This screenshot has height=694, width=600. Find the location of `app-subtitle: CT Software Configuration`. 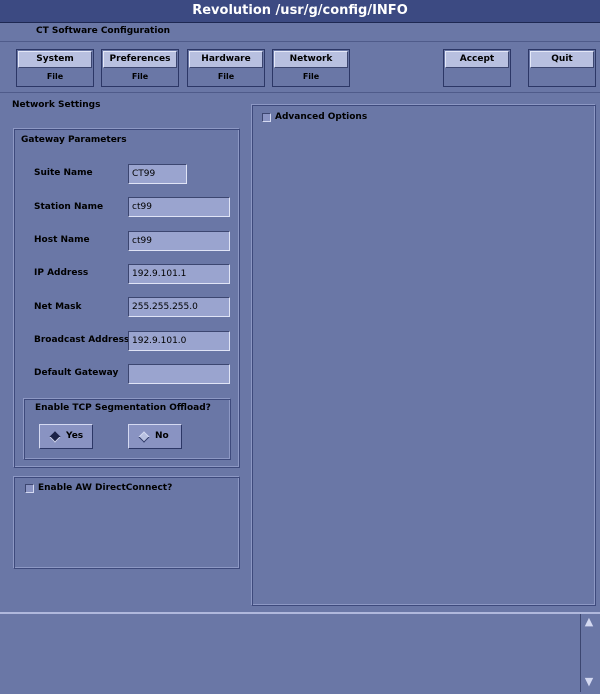

app-subtitle: CT Software Configuration is located at coordinates (103, 31).